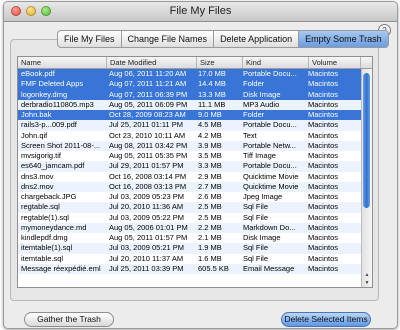  I want to click on column-header-size: Size, so click(220, 62).